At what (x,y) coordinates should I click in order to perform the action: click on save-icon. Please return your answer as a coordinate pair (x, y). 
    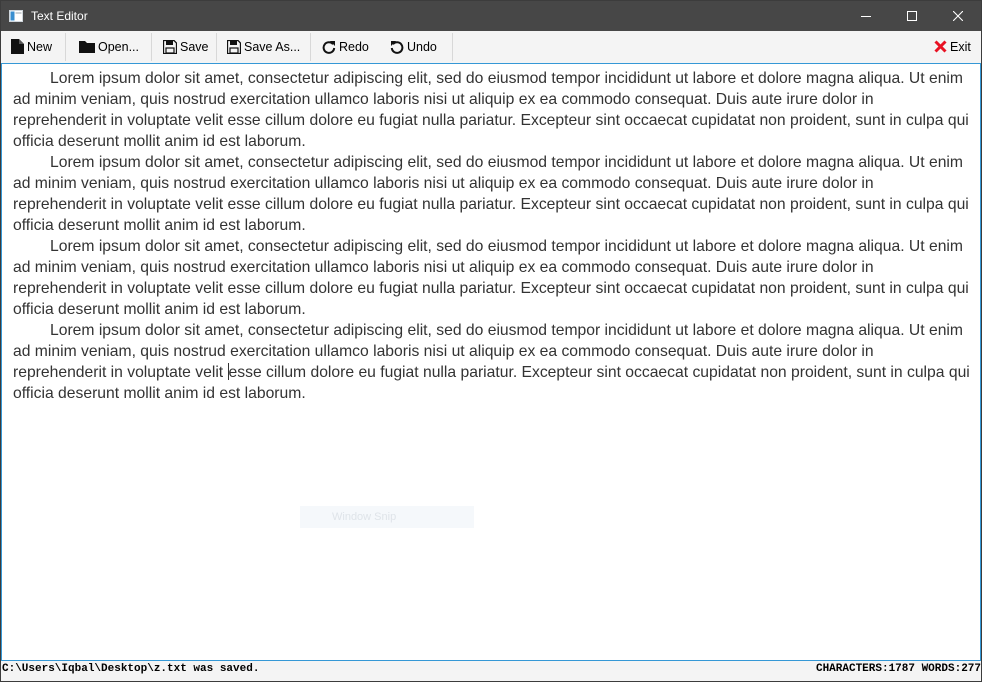
    Looking at the image, I should click on (170, 46).